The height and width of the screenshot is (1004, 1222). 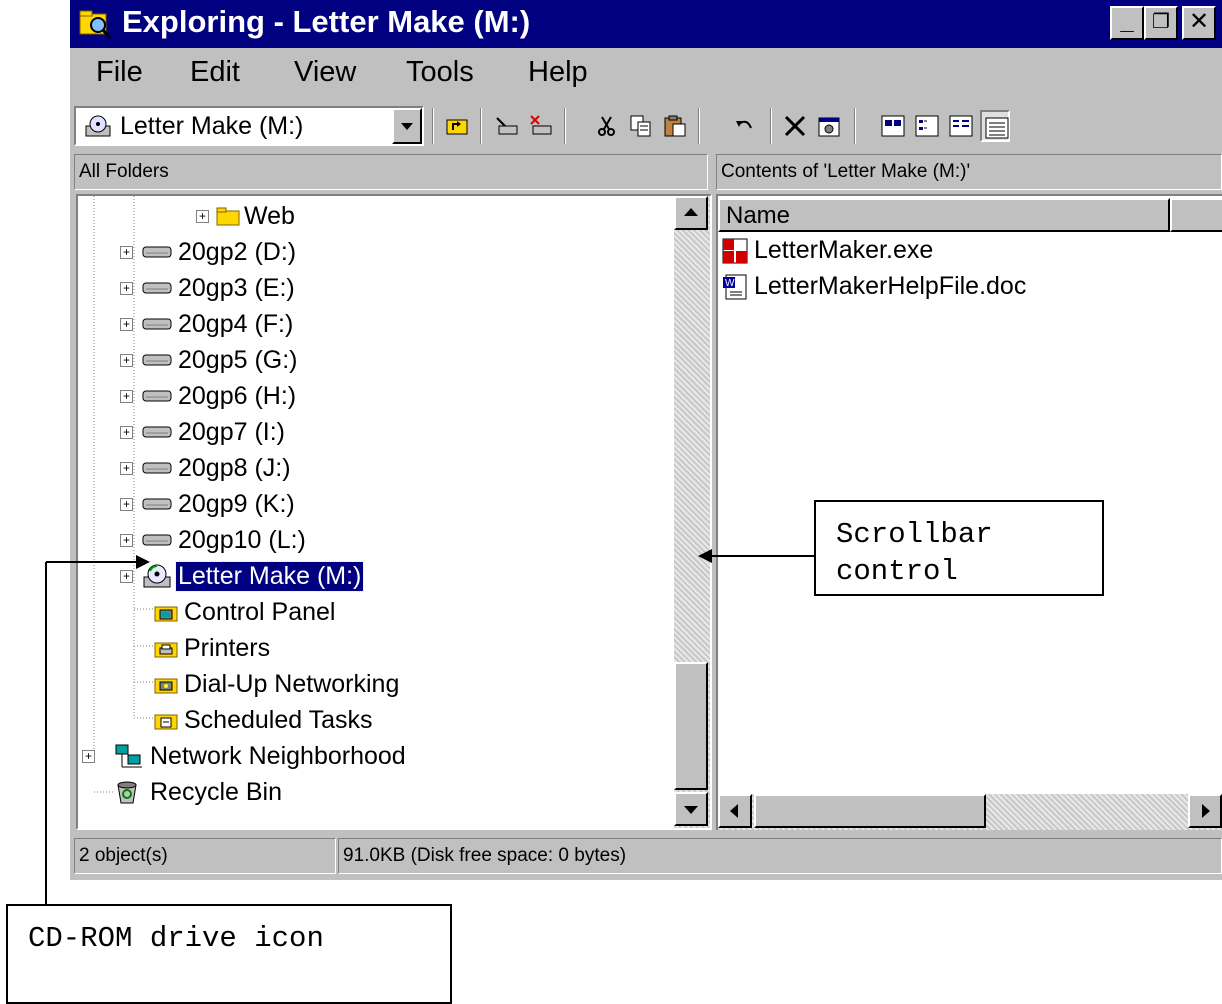 I want to click on tree-item-drive-d: + 20gp2 (D:), so click(x=270, y=252).